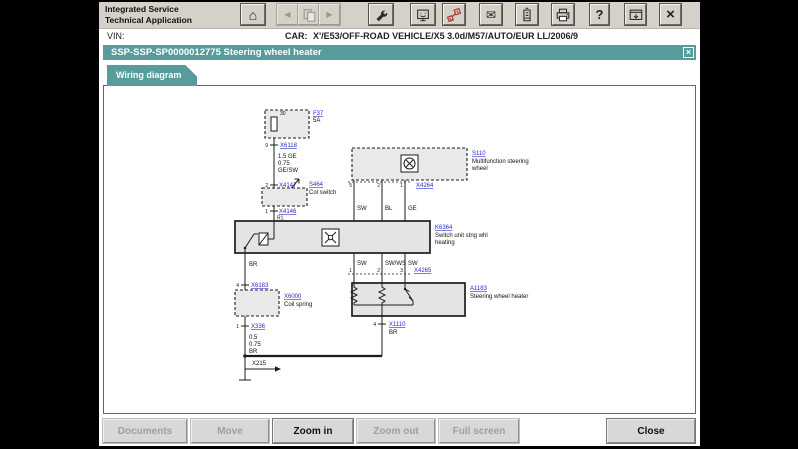  Describe the element at coordinates (253, 265) in the screenshot. I see `ground-wire-color: BR` at that location.